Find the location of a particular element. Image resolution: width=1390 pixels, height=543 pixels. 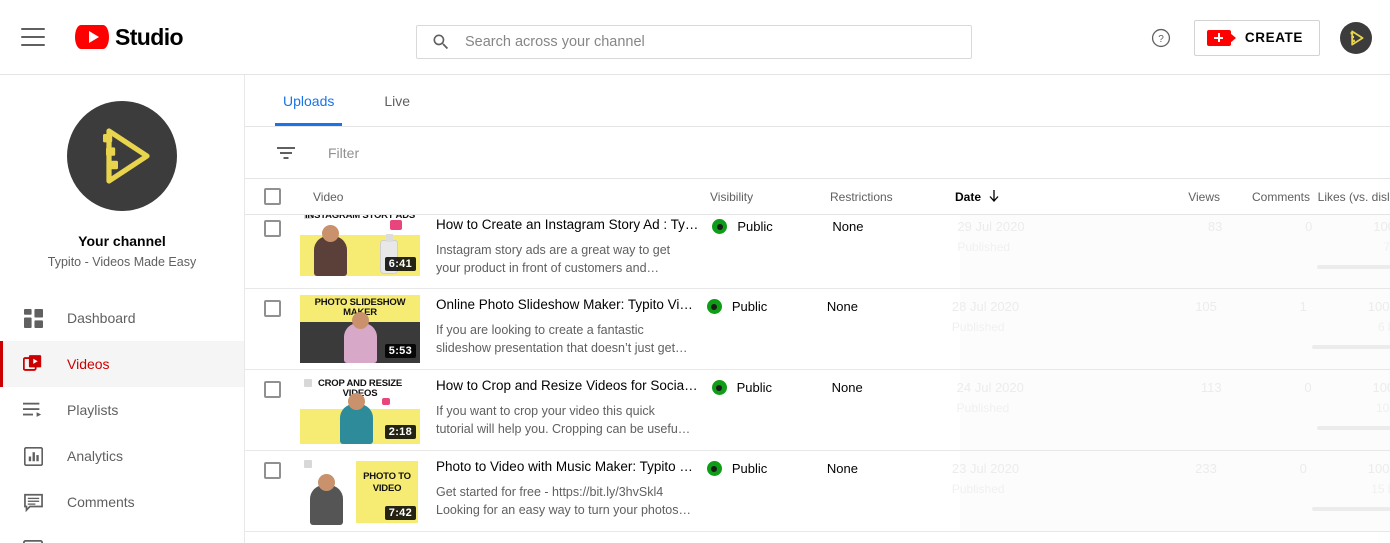

views-cell: 83 is located at coordinates (1215, 226).